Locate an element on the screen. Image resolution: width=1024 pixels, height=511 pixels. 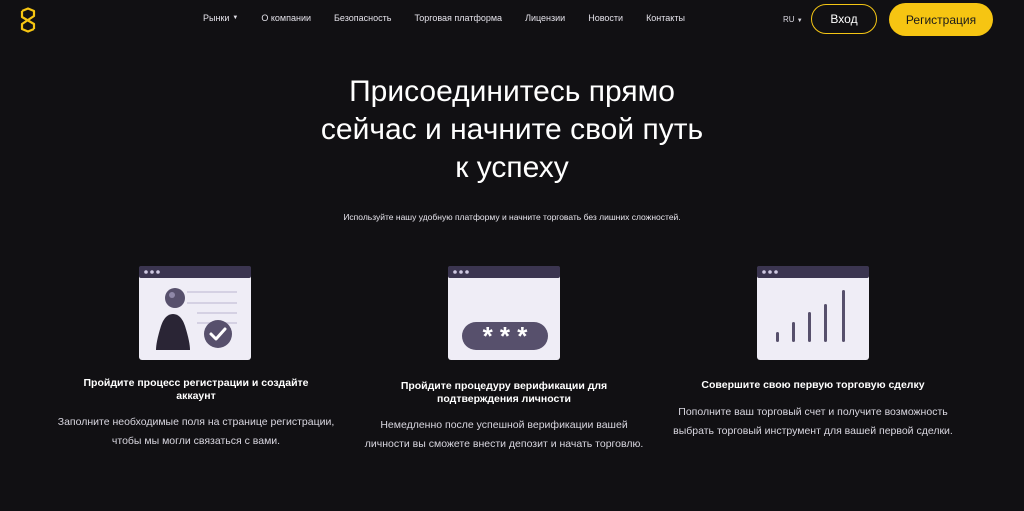
language-selector: RU ▼ is located at coordinates (793, 19).